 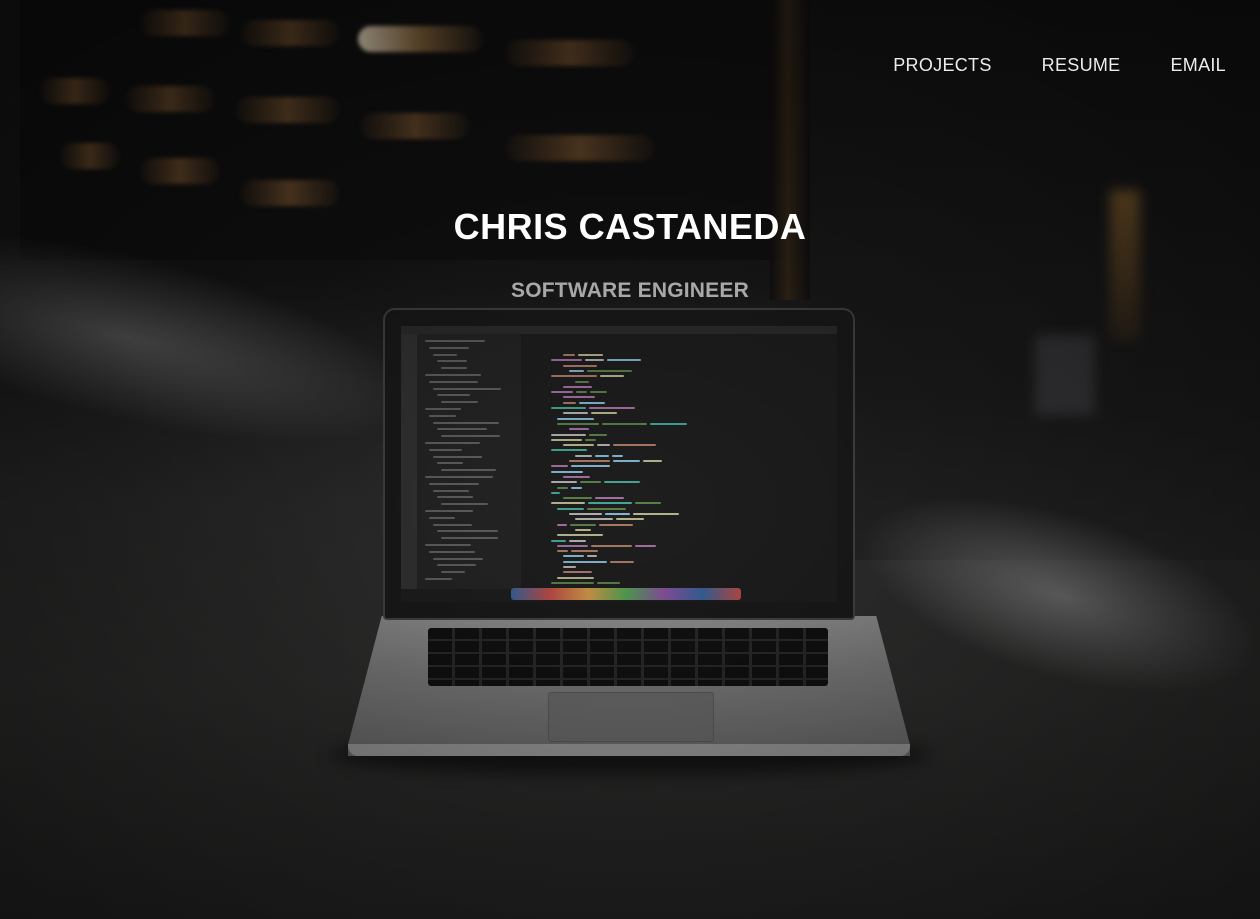 I want to click on nav-email-link: EMAIL, so click(x=1198, y=65).